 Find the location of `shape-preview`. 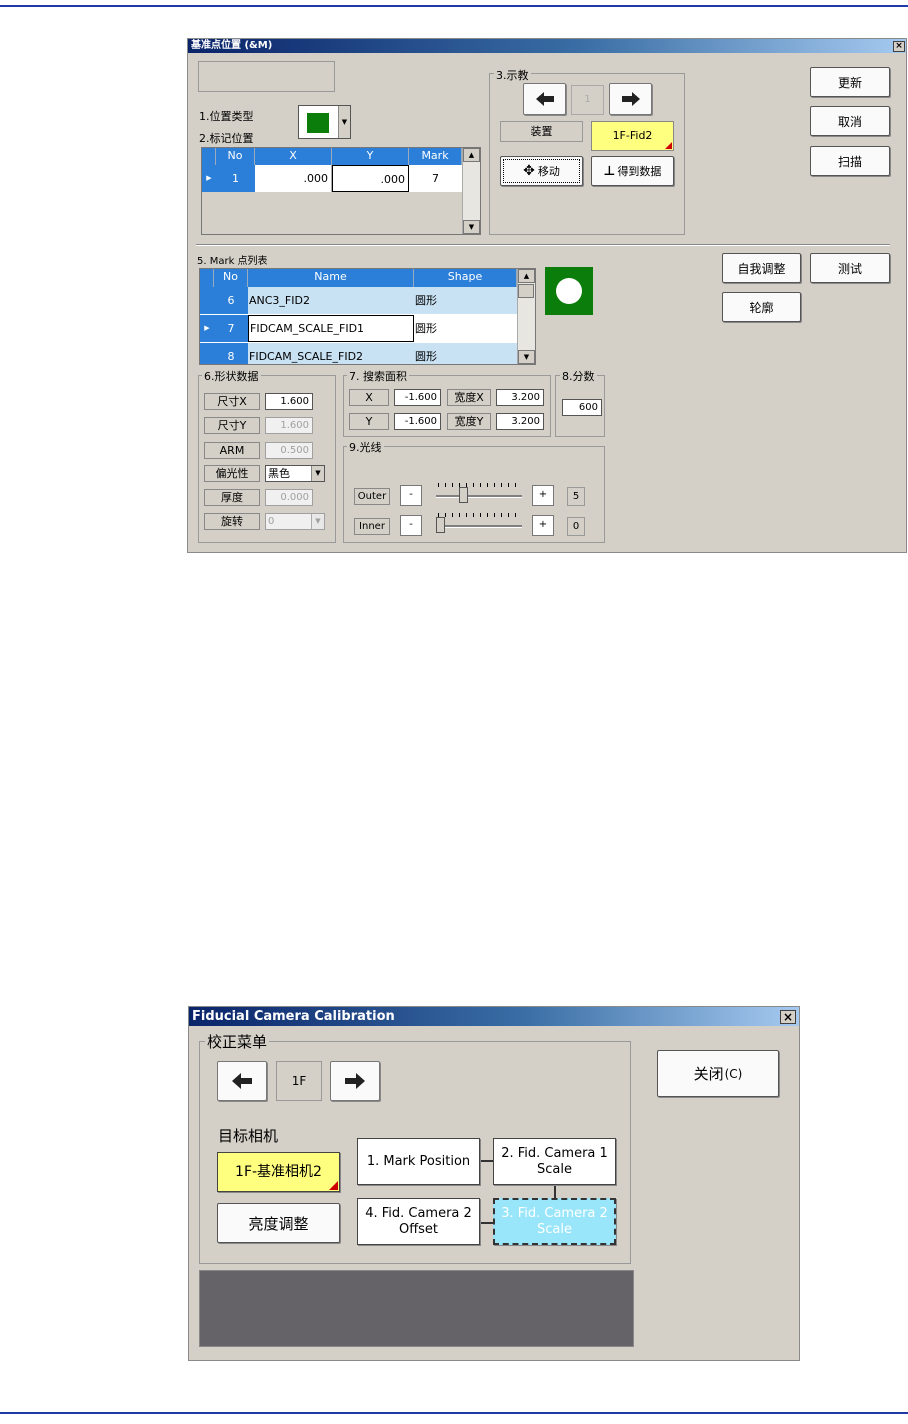

shape-preview is located at coordinates (569, 291).